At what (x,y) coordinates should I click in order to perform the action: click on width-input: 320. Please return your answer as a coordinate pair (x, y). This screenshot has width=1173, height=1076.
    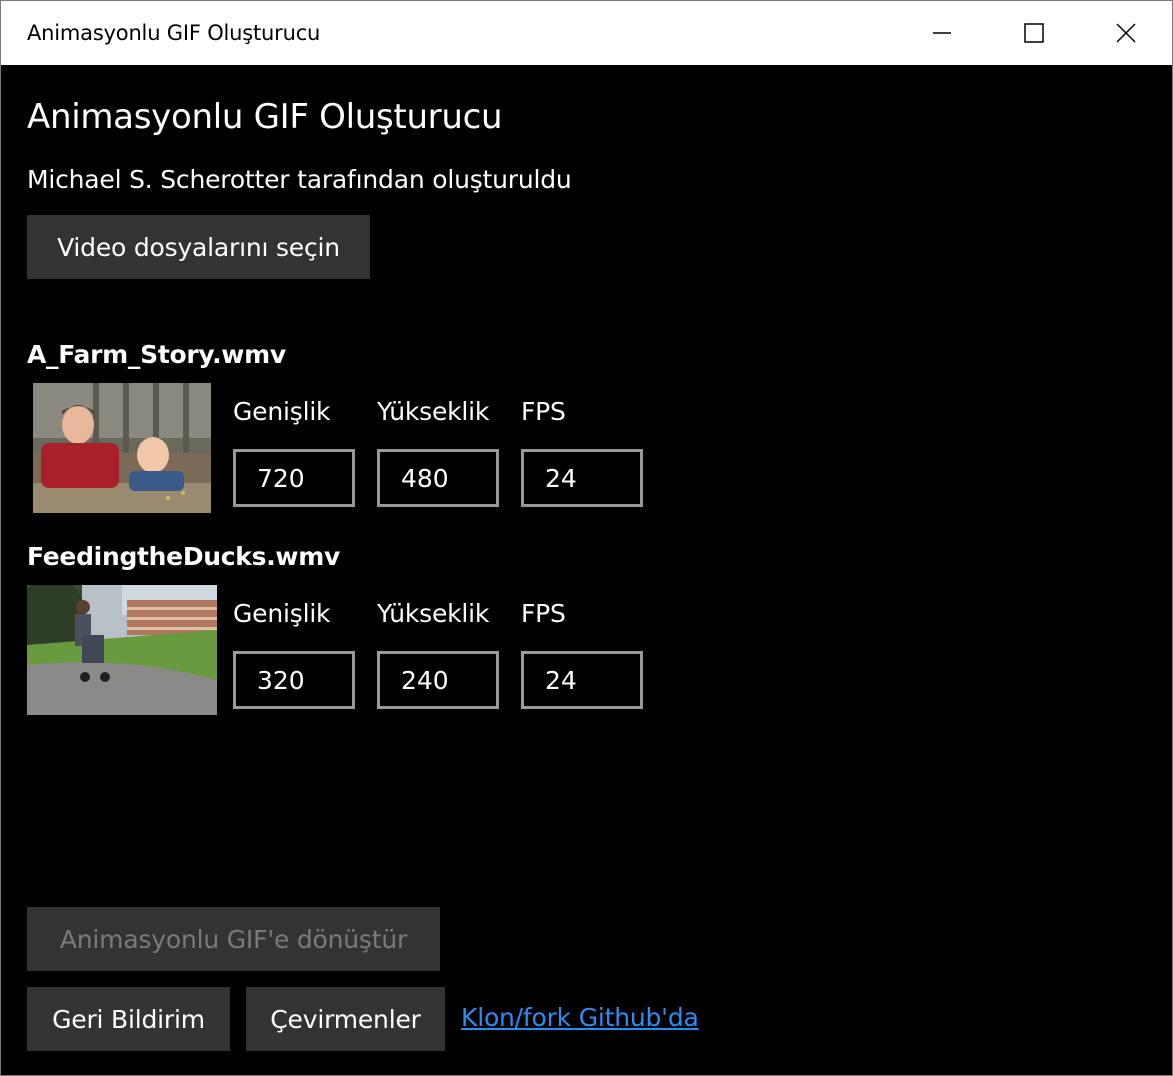
    Looking at the image, I should click on (294, 680).